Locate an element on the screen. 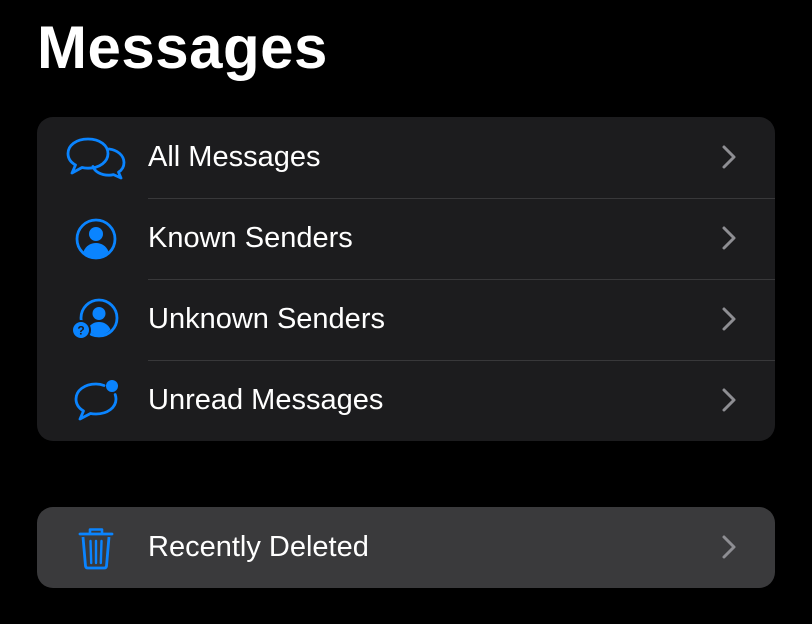 This screenshot has height=624, width=812. person-circle-icon is located at coordinates (96, 239).